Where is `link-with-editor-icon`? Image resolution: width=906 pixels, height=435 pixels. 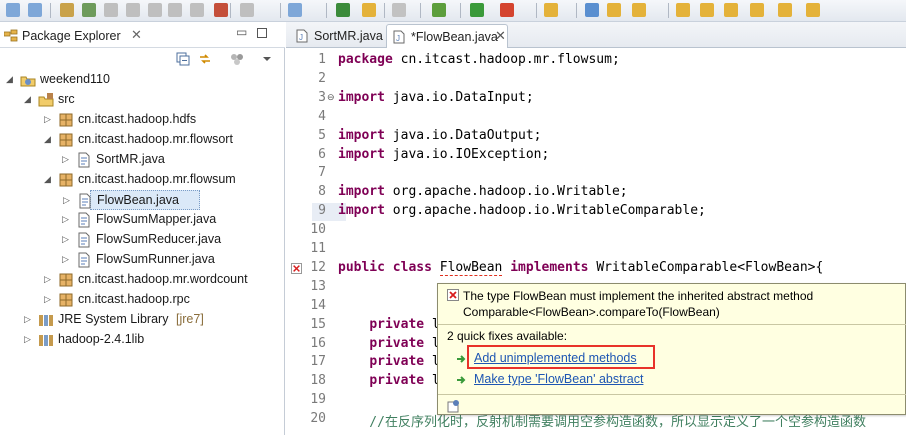
link-with-editor-icon is located at coordinates (205, 59).